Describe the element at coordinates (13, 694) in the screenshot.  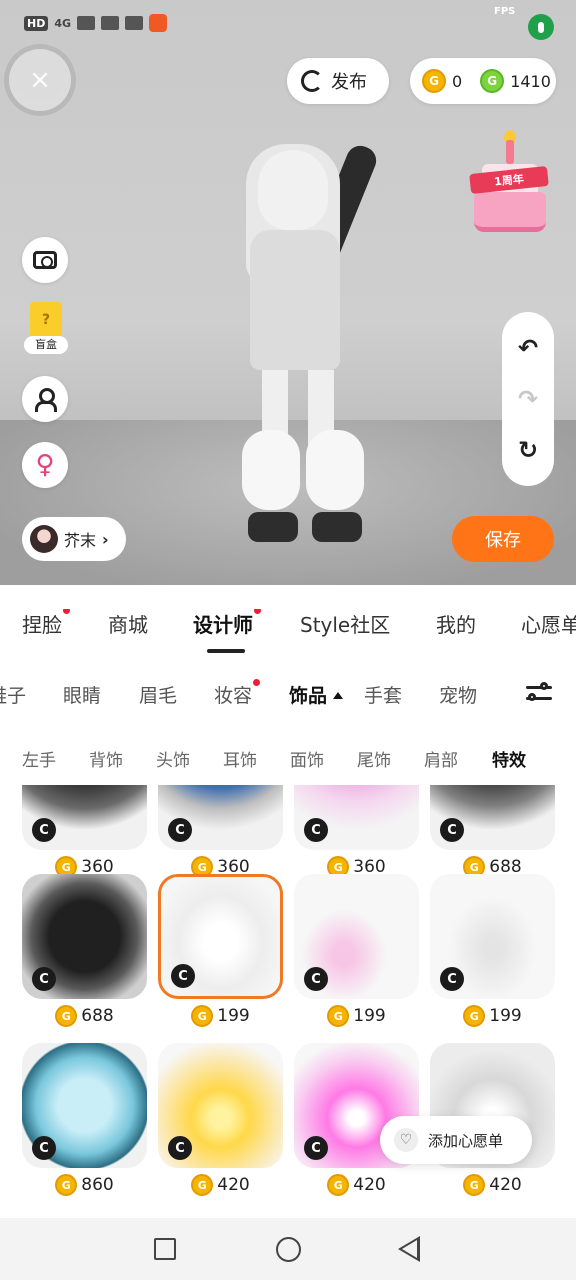
I see `subtab-shoes: 鞋子` at that location.